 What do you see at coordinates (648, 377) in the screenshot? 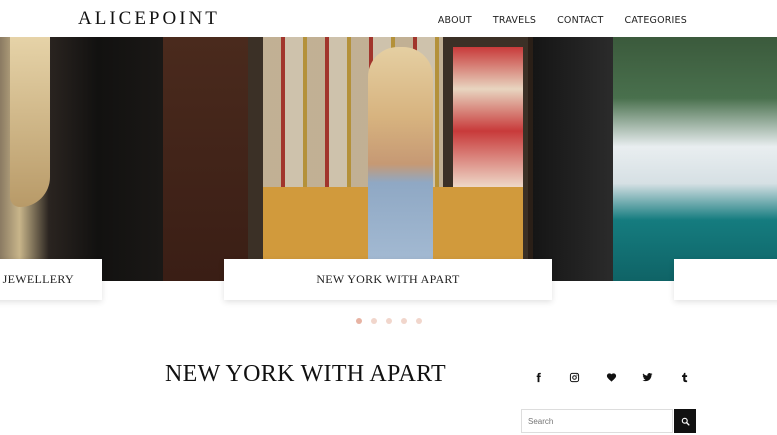
I see `twitter-icon` at bounding box center [648, 377].